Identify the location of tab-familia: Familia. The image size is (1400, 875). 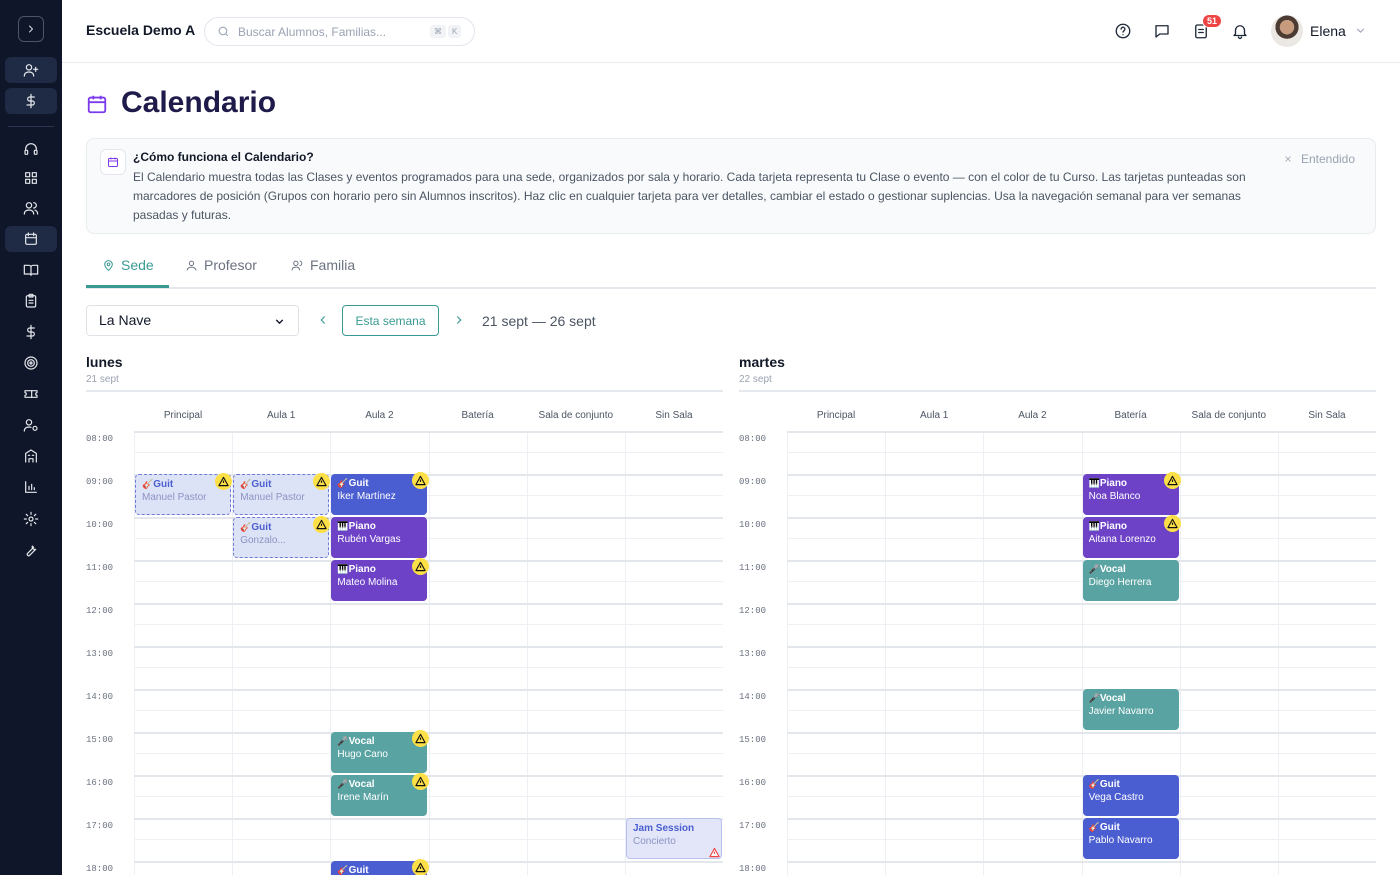
(323, 265).